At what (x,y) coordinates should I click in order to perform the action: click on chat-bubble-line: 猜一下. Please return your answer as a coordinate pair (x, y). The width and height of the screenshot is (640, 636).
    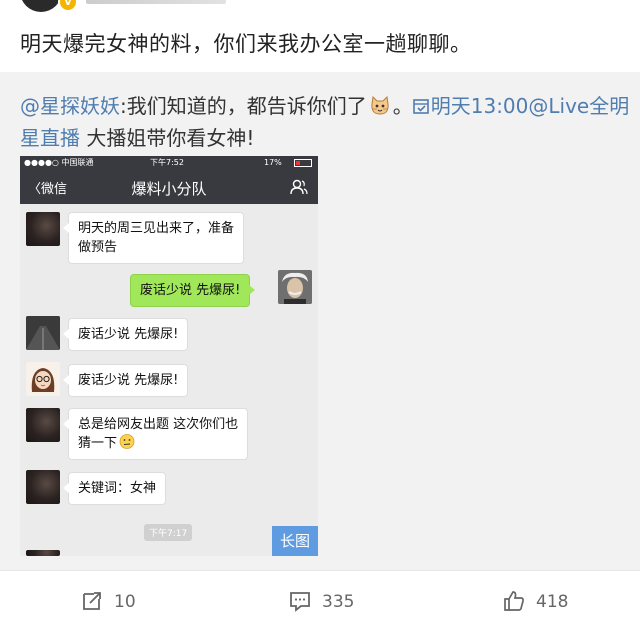
    Looking at the image, I should click on (158, 443).